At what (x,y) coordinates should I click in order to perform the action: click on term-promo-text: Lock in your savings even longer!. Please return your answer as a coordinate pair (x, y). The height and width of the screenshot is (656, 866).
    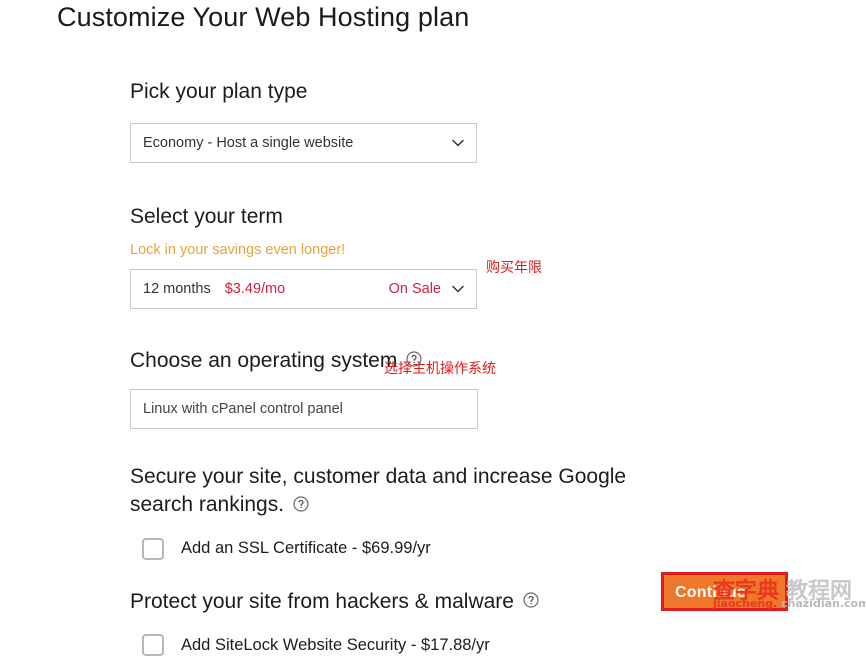
    Looking at the image, I should click on (238, 249).